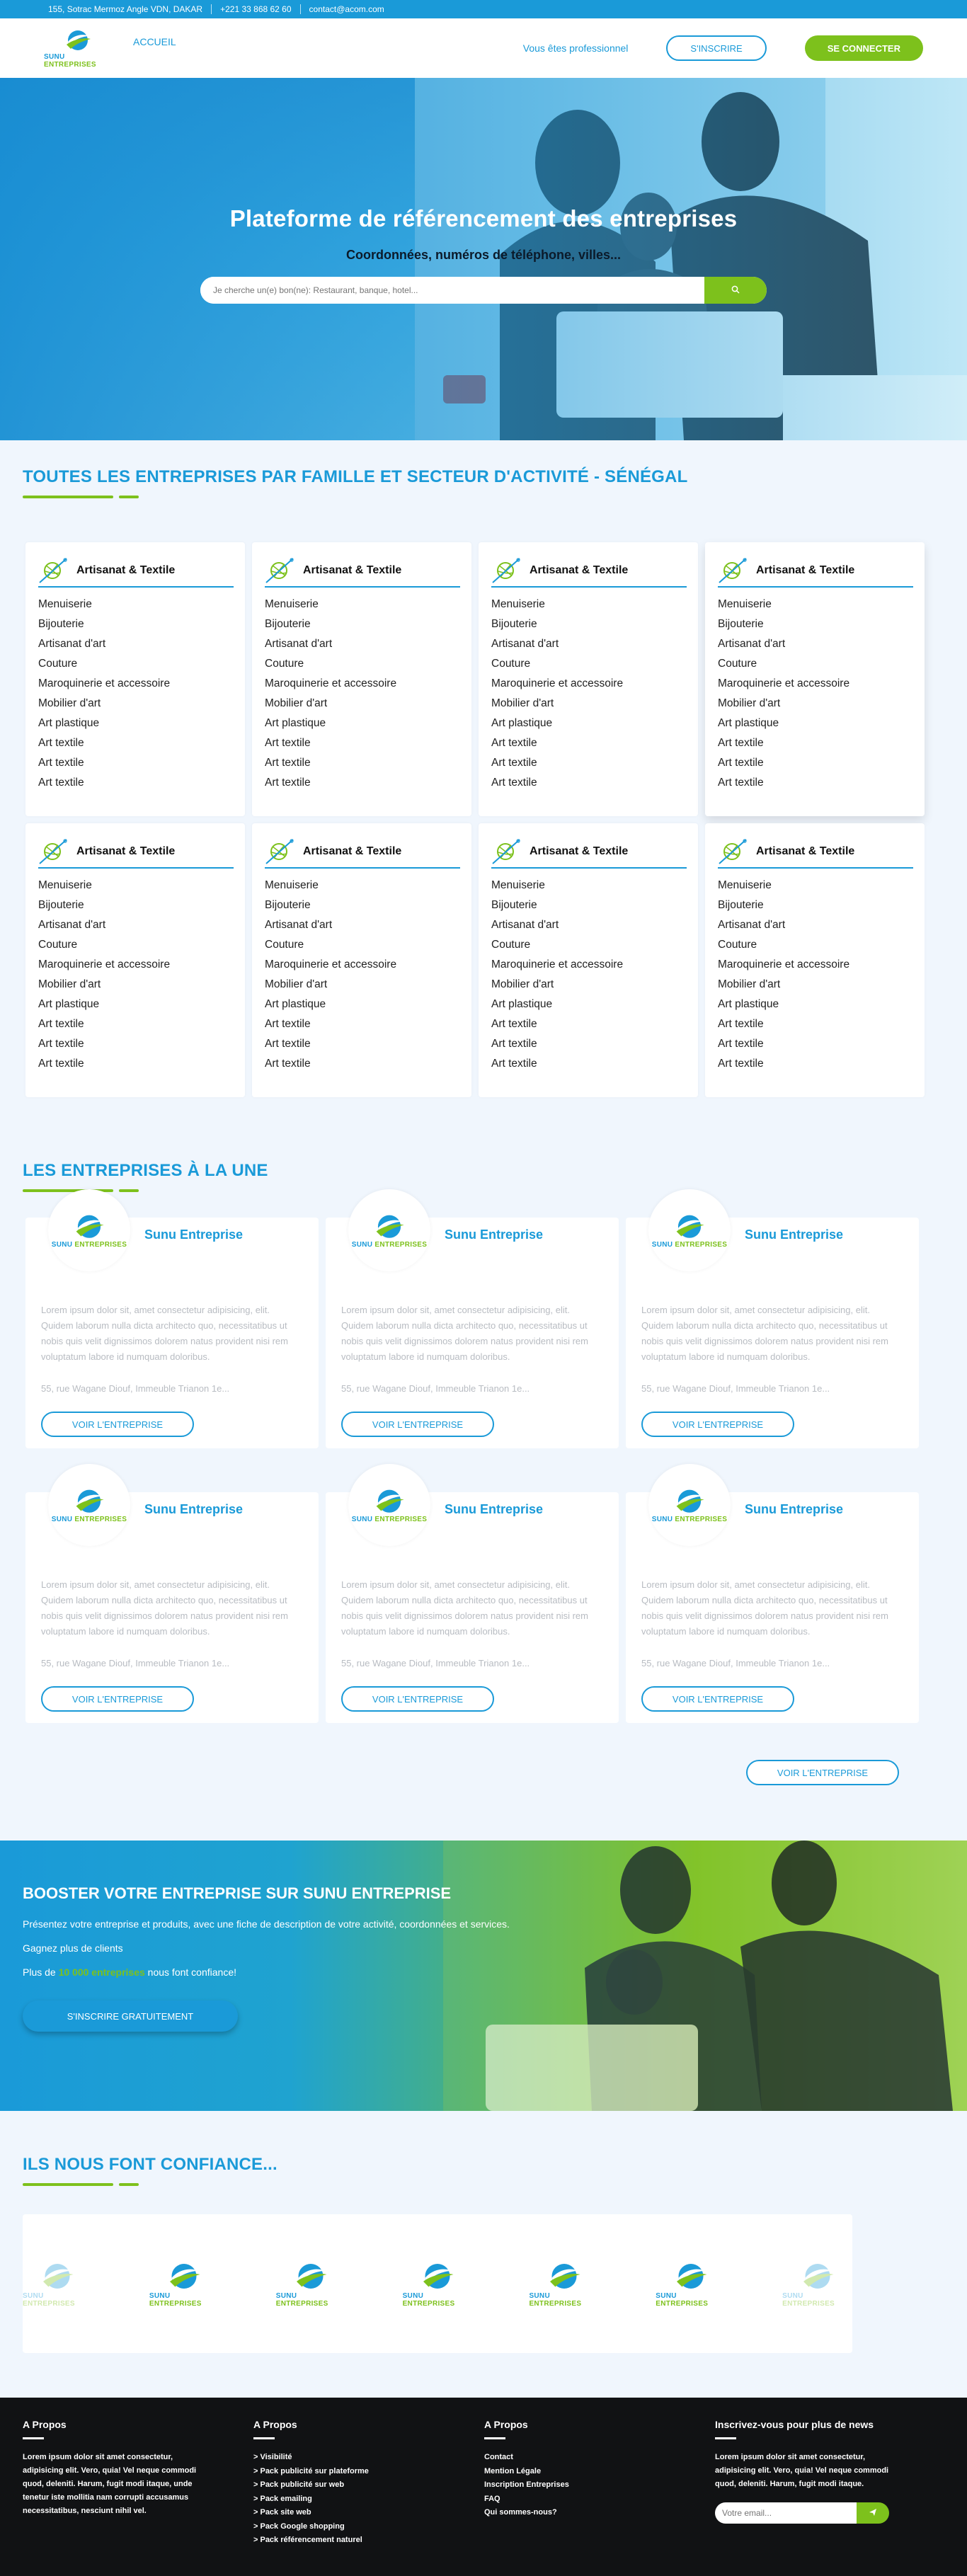 The image size is (967, 2576). Describe the element at coordinates (368, 2541) in the screenshot. I see `footer-link: > Pack référencement naturel` at that location.